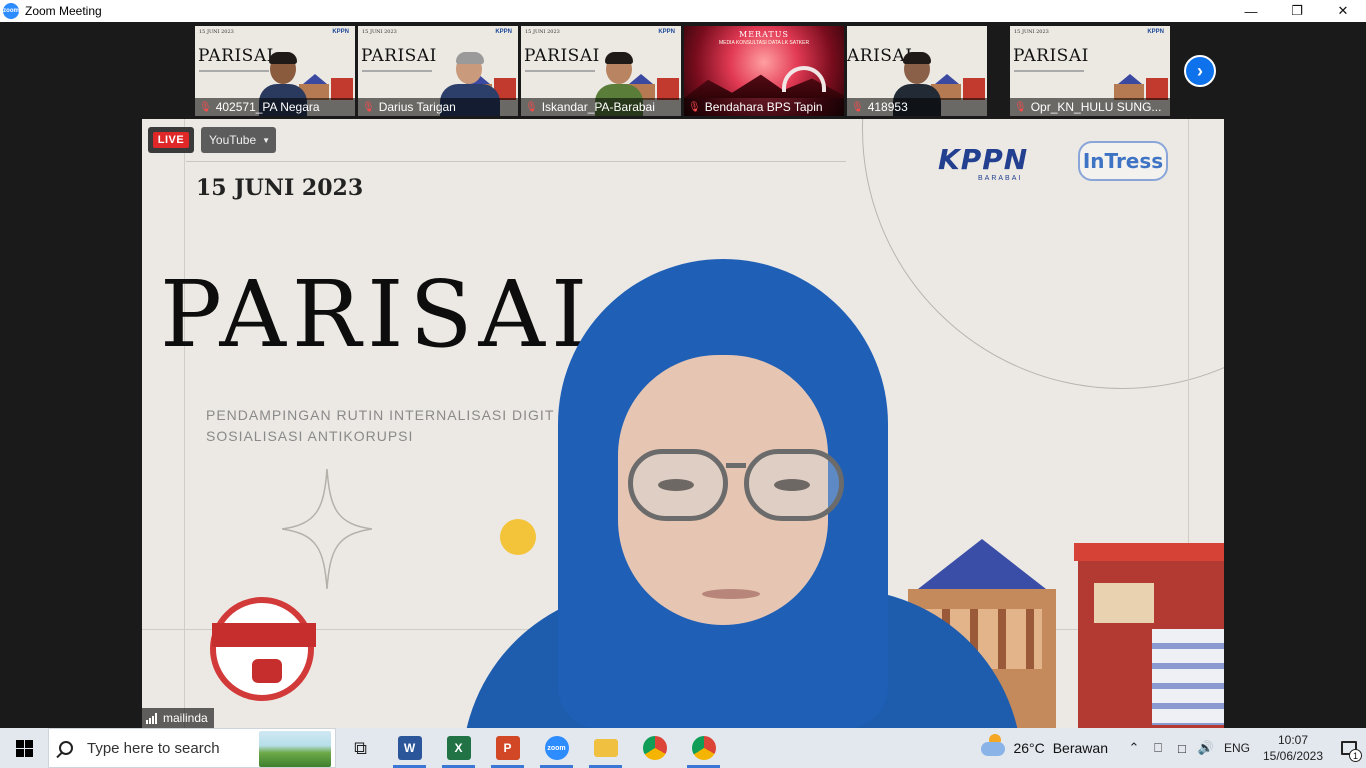  Describe the element at coordinates (263, 649) in the screenshot. I see `antikorupsi-badge` at that location.